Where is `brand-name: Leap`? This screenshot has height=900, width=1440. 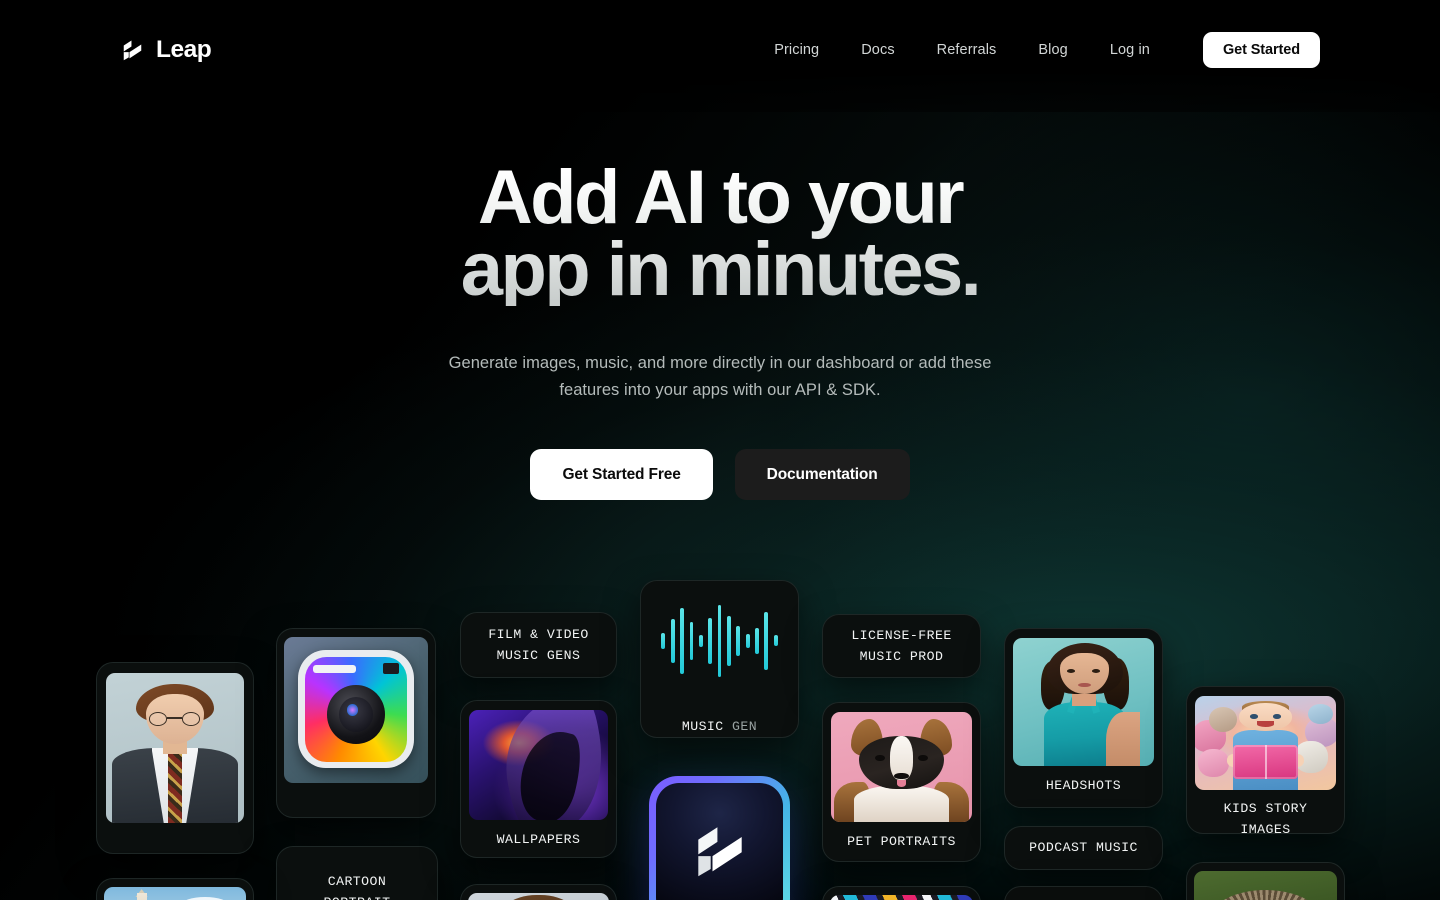
brand-name: Leap is located at coordinates (184, 49).